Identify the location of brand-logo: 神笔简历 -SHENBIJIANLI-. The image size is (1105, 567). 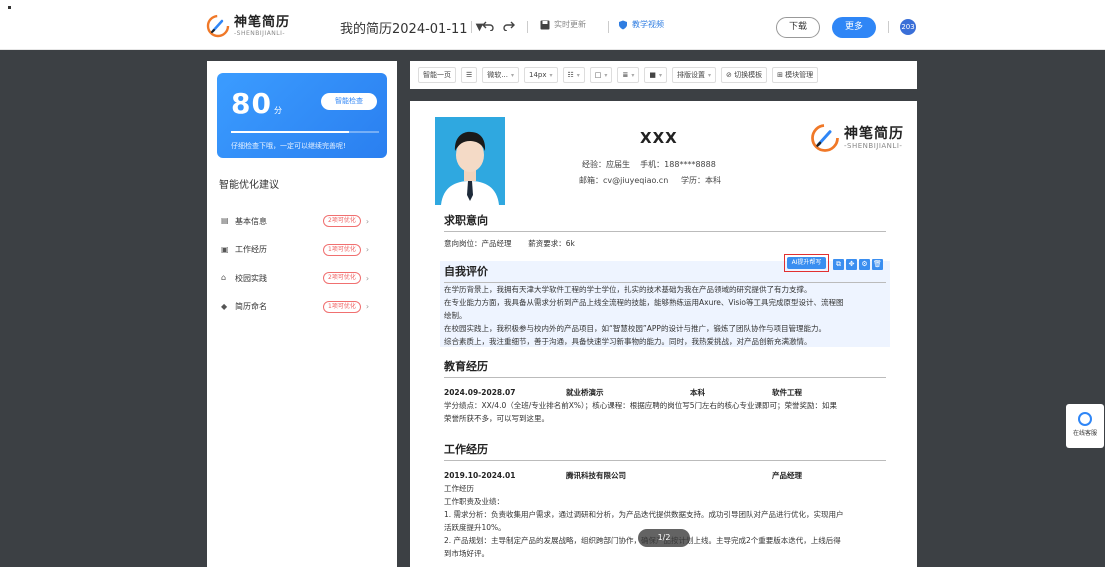
(248, 26).